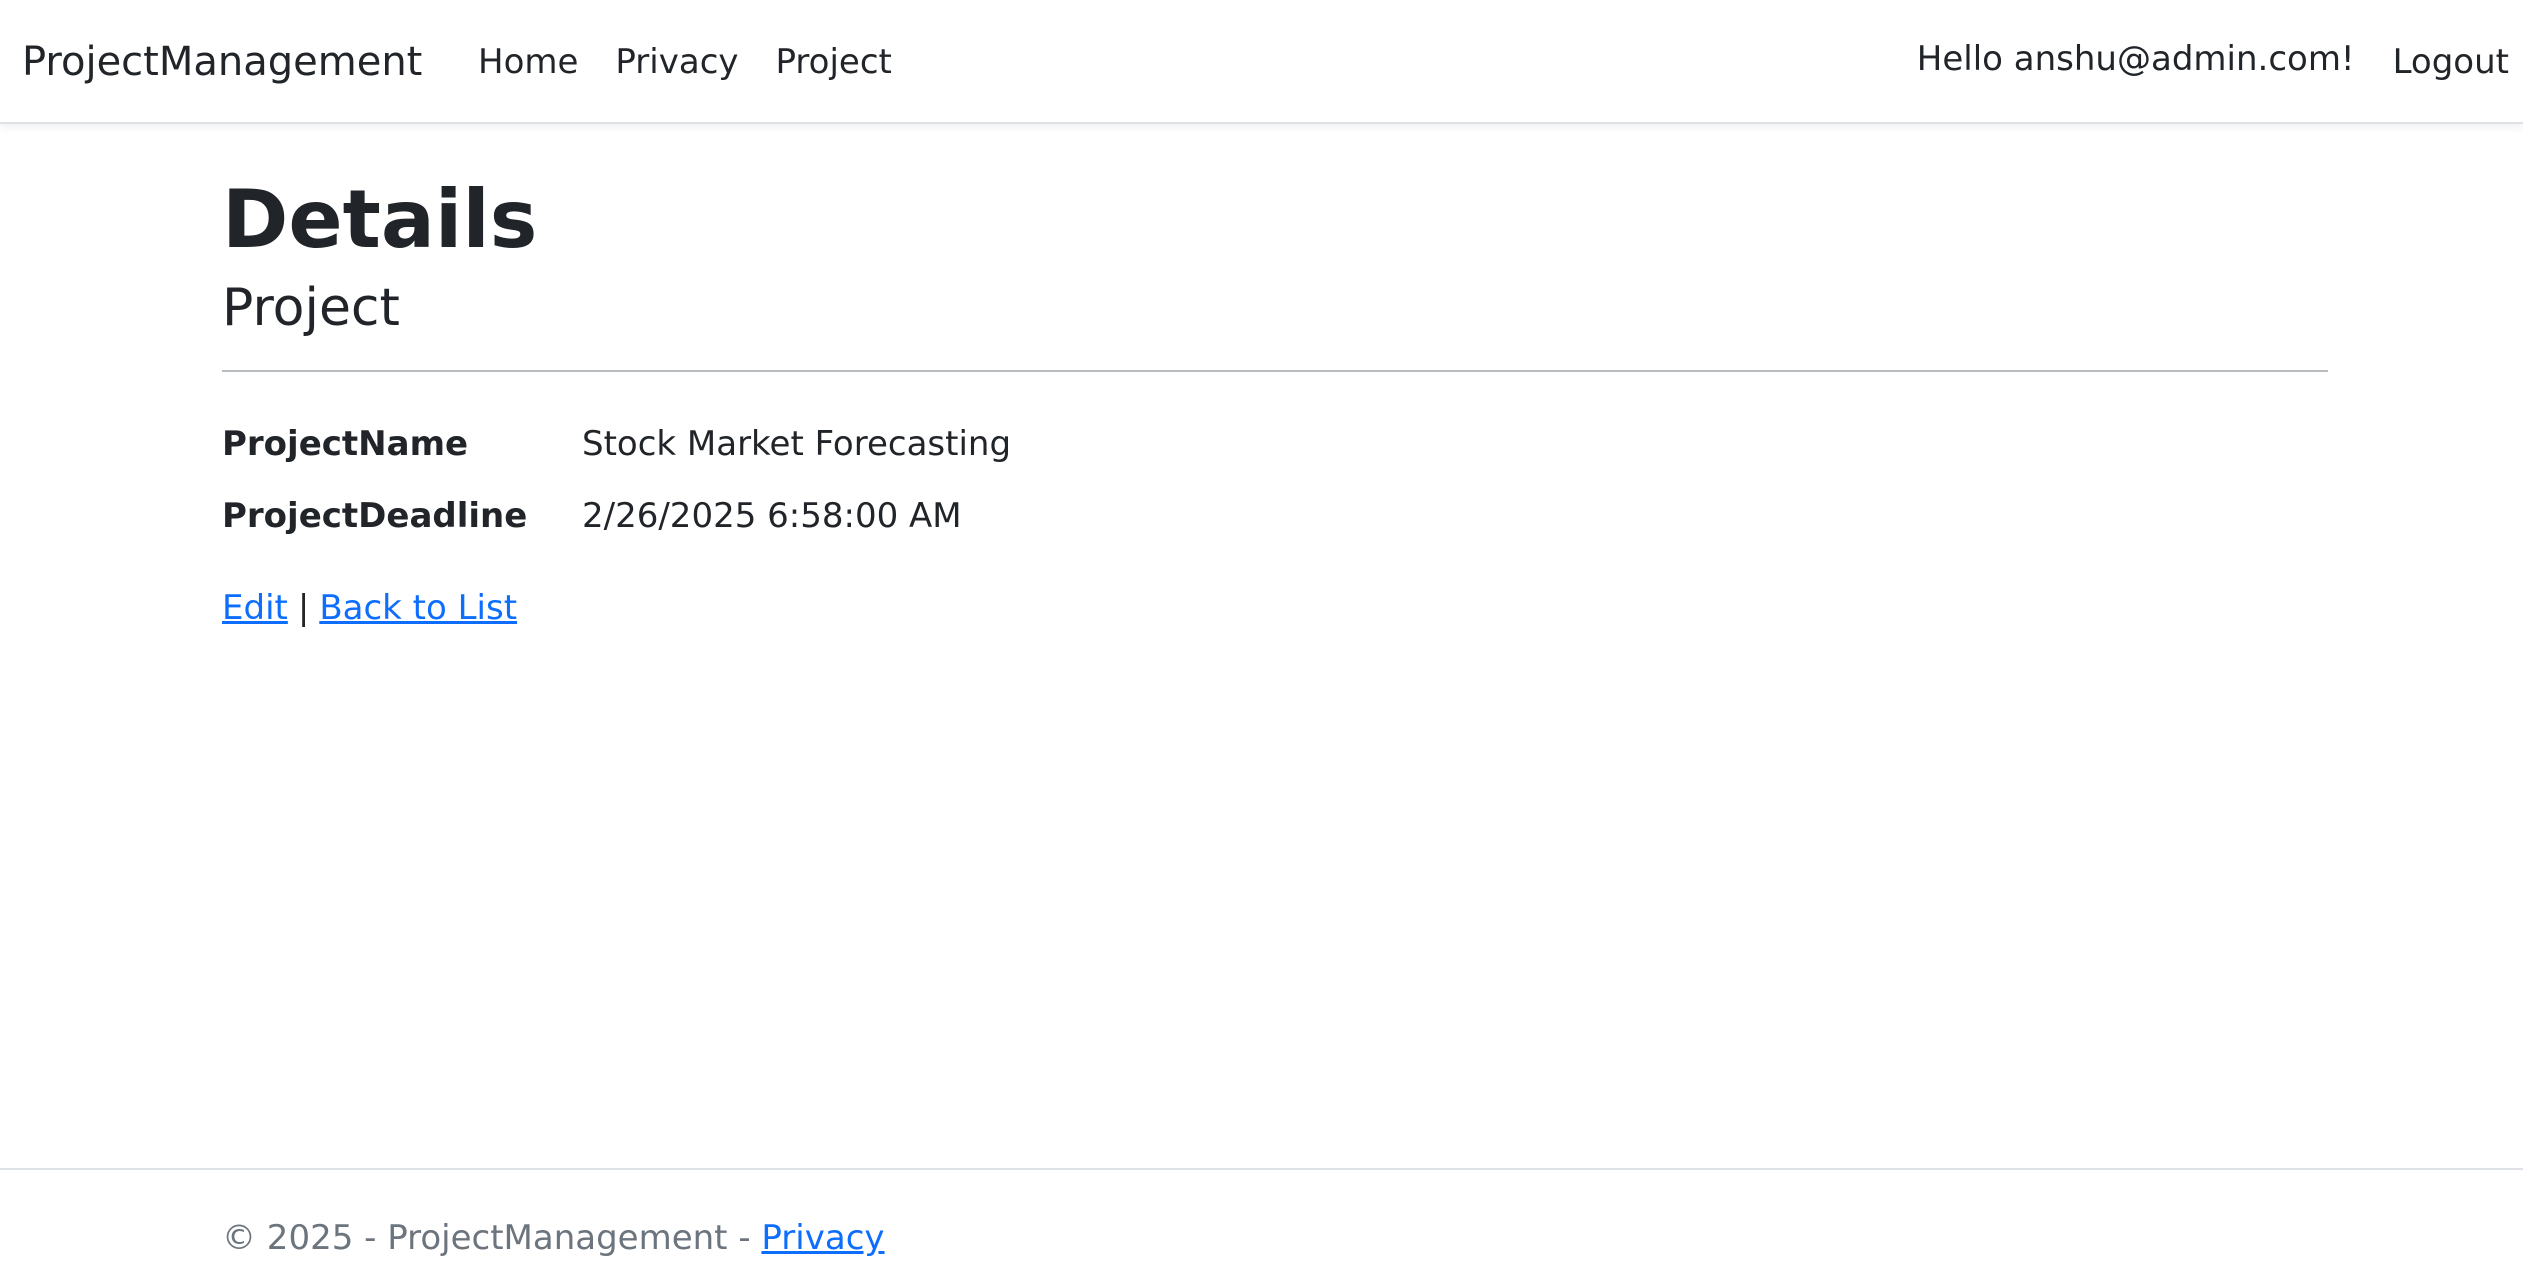  Describe the element at coordinates (255, 608) in the screenshot. I see `edit-link: Edit` at that location.